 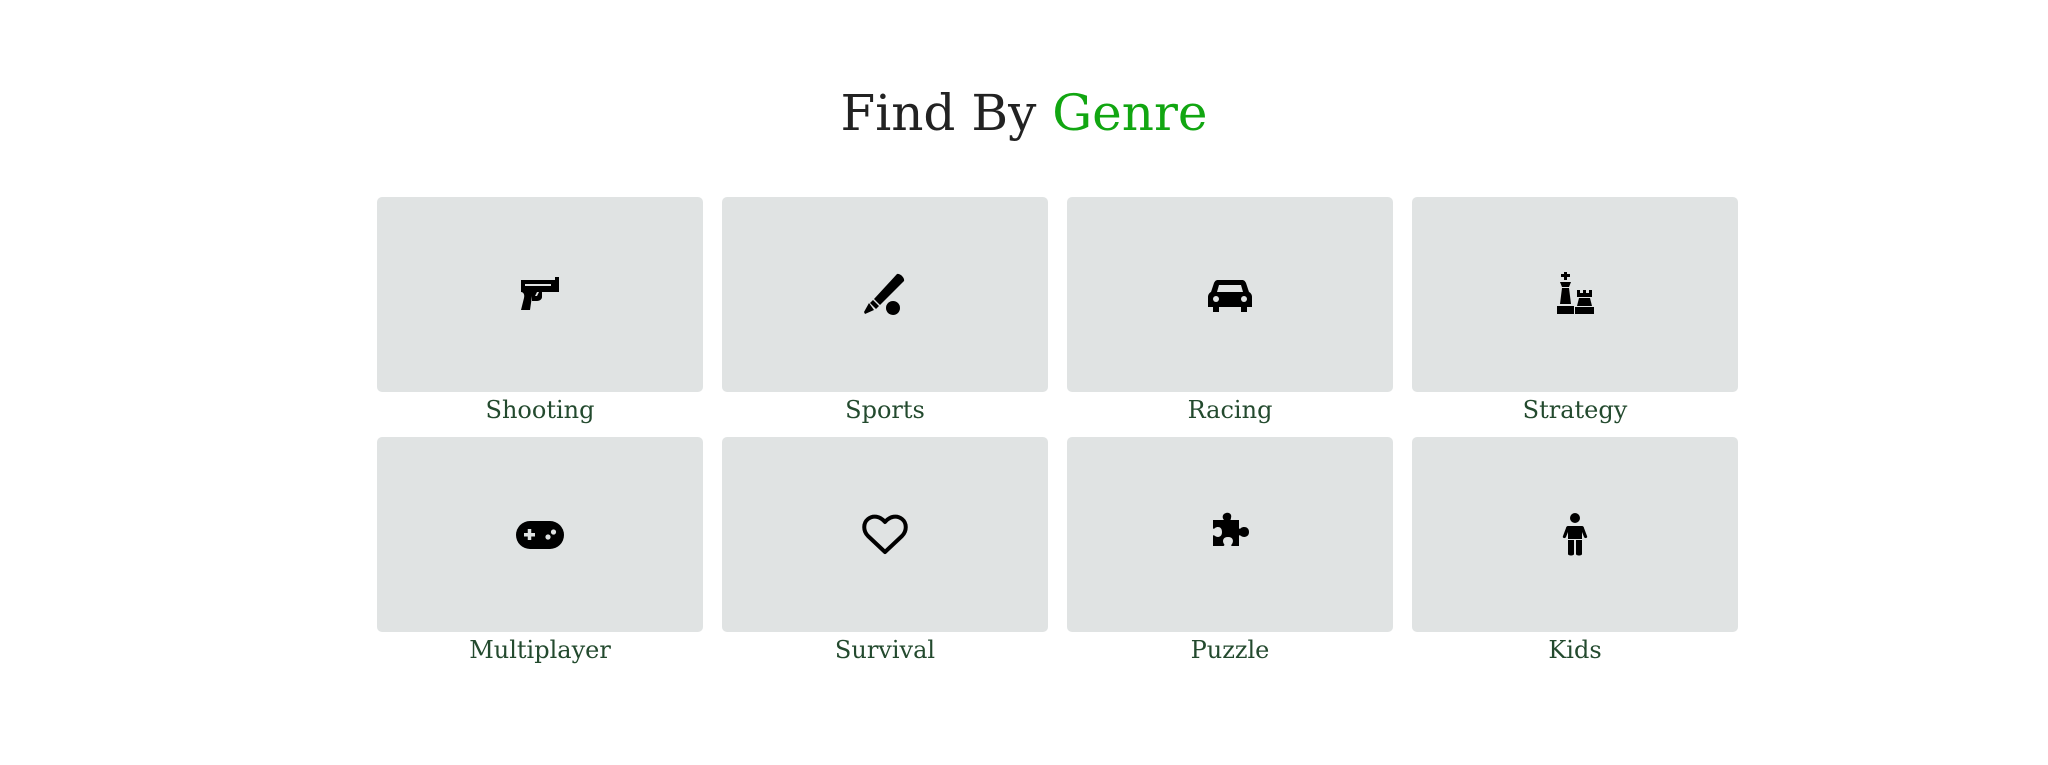 What do you see at coordinates (1130, 113) in the screenshot?
I see `section-title-accent: Genre` at bounding box center [1130, 113].